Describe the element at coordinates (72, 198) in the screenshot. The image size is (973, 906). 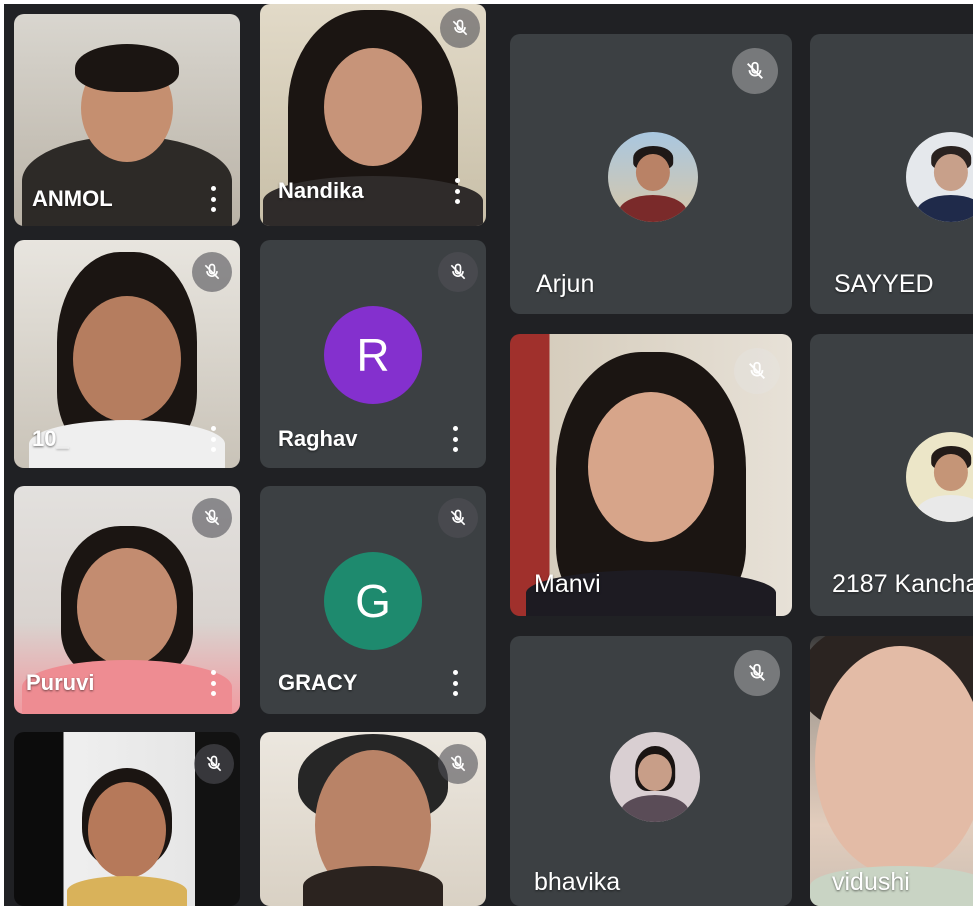
I see `participant-name: ANMOL` at that location.